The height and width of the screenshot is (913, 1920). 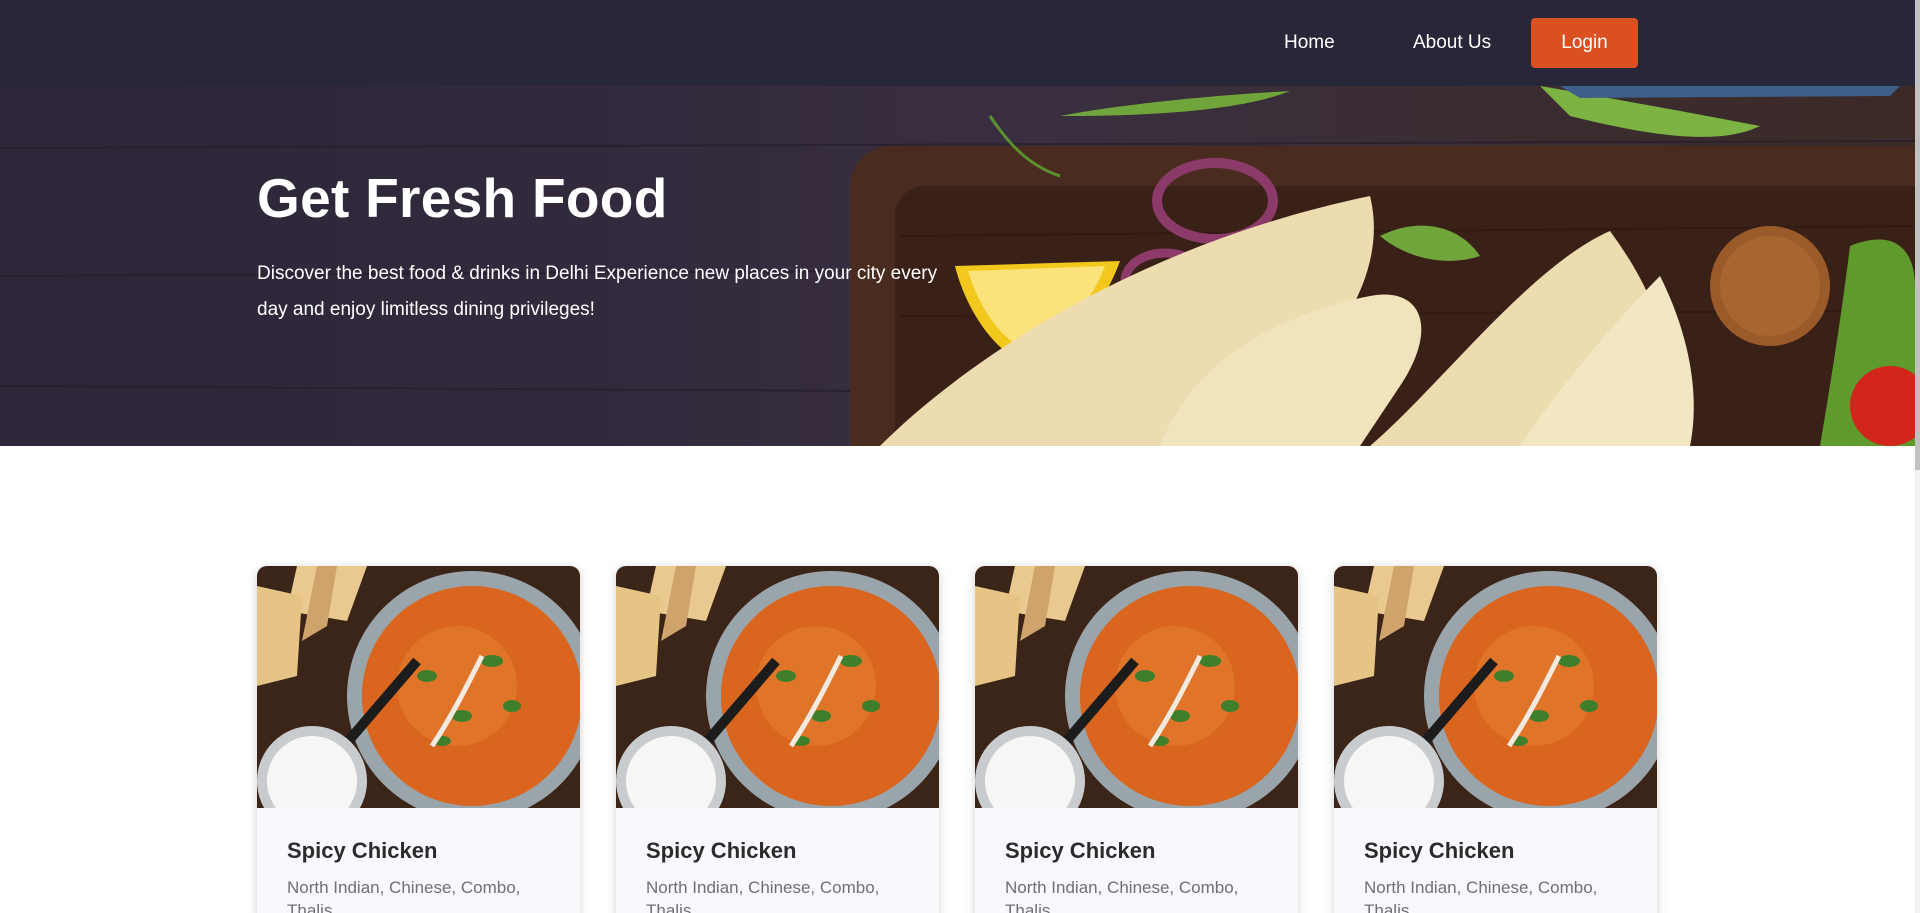 I want to click on nav-link-about-us: About Us, so click(x=1452, y=43).